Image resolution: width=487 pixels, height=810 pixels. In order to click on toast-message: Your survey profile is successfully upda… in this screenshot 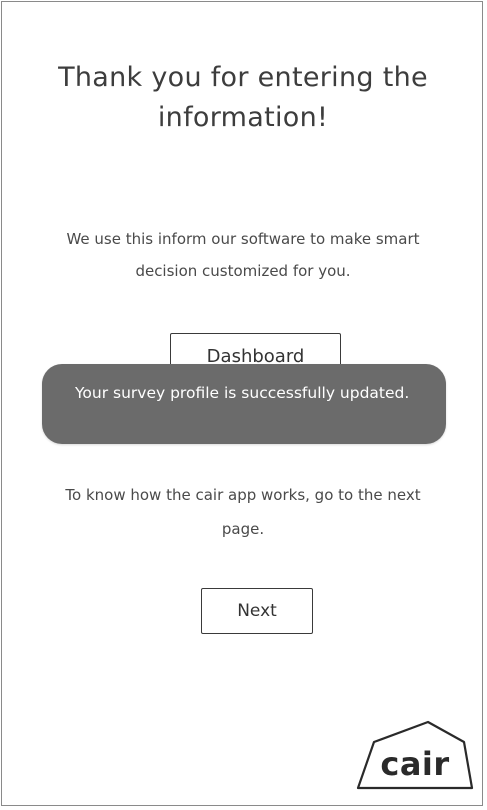, I will do `click(242, 393)`.